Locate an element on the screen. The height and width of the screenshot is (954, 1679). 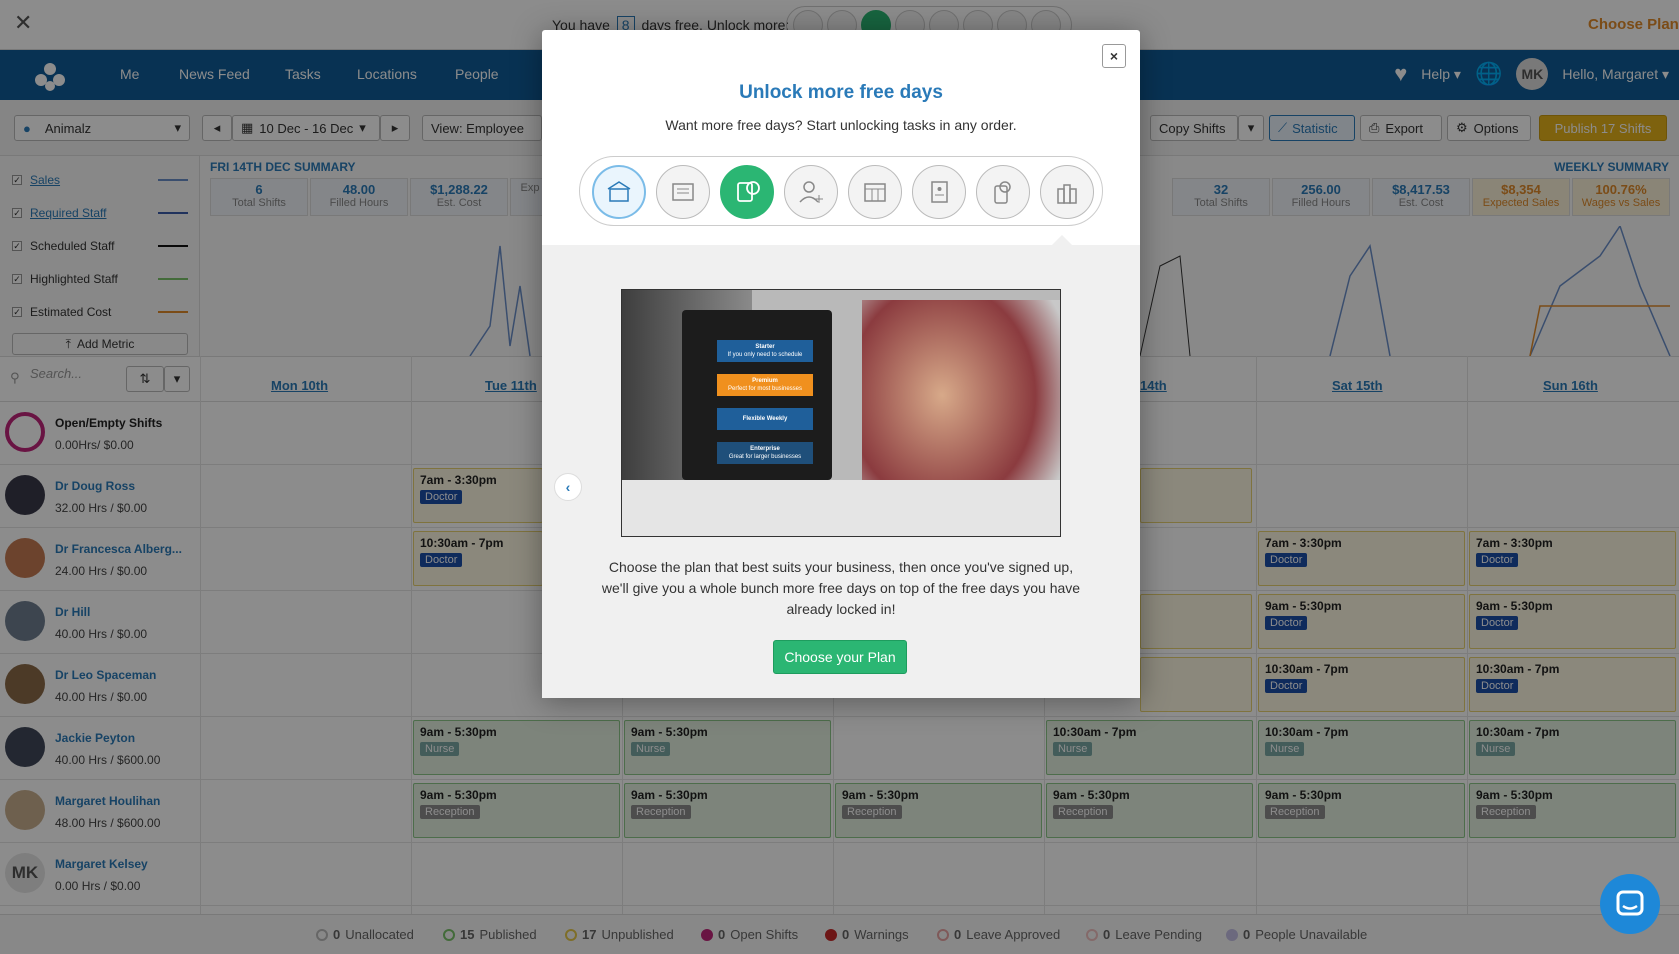
chat-task-icon is located at coordinates (747, 192).